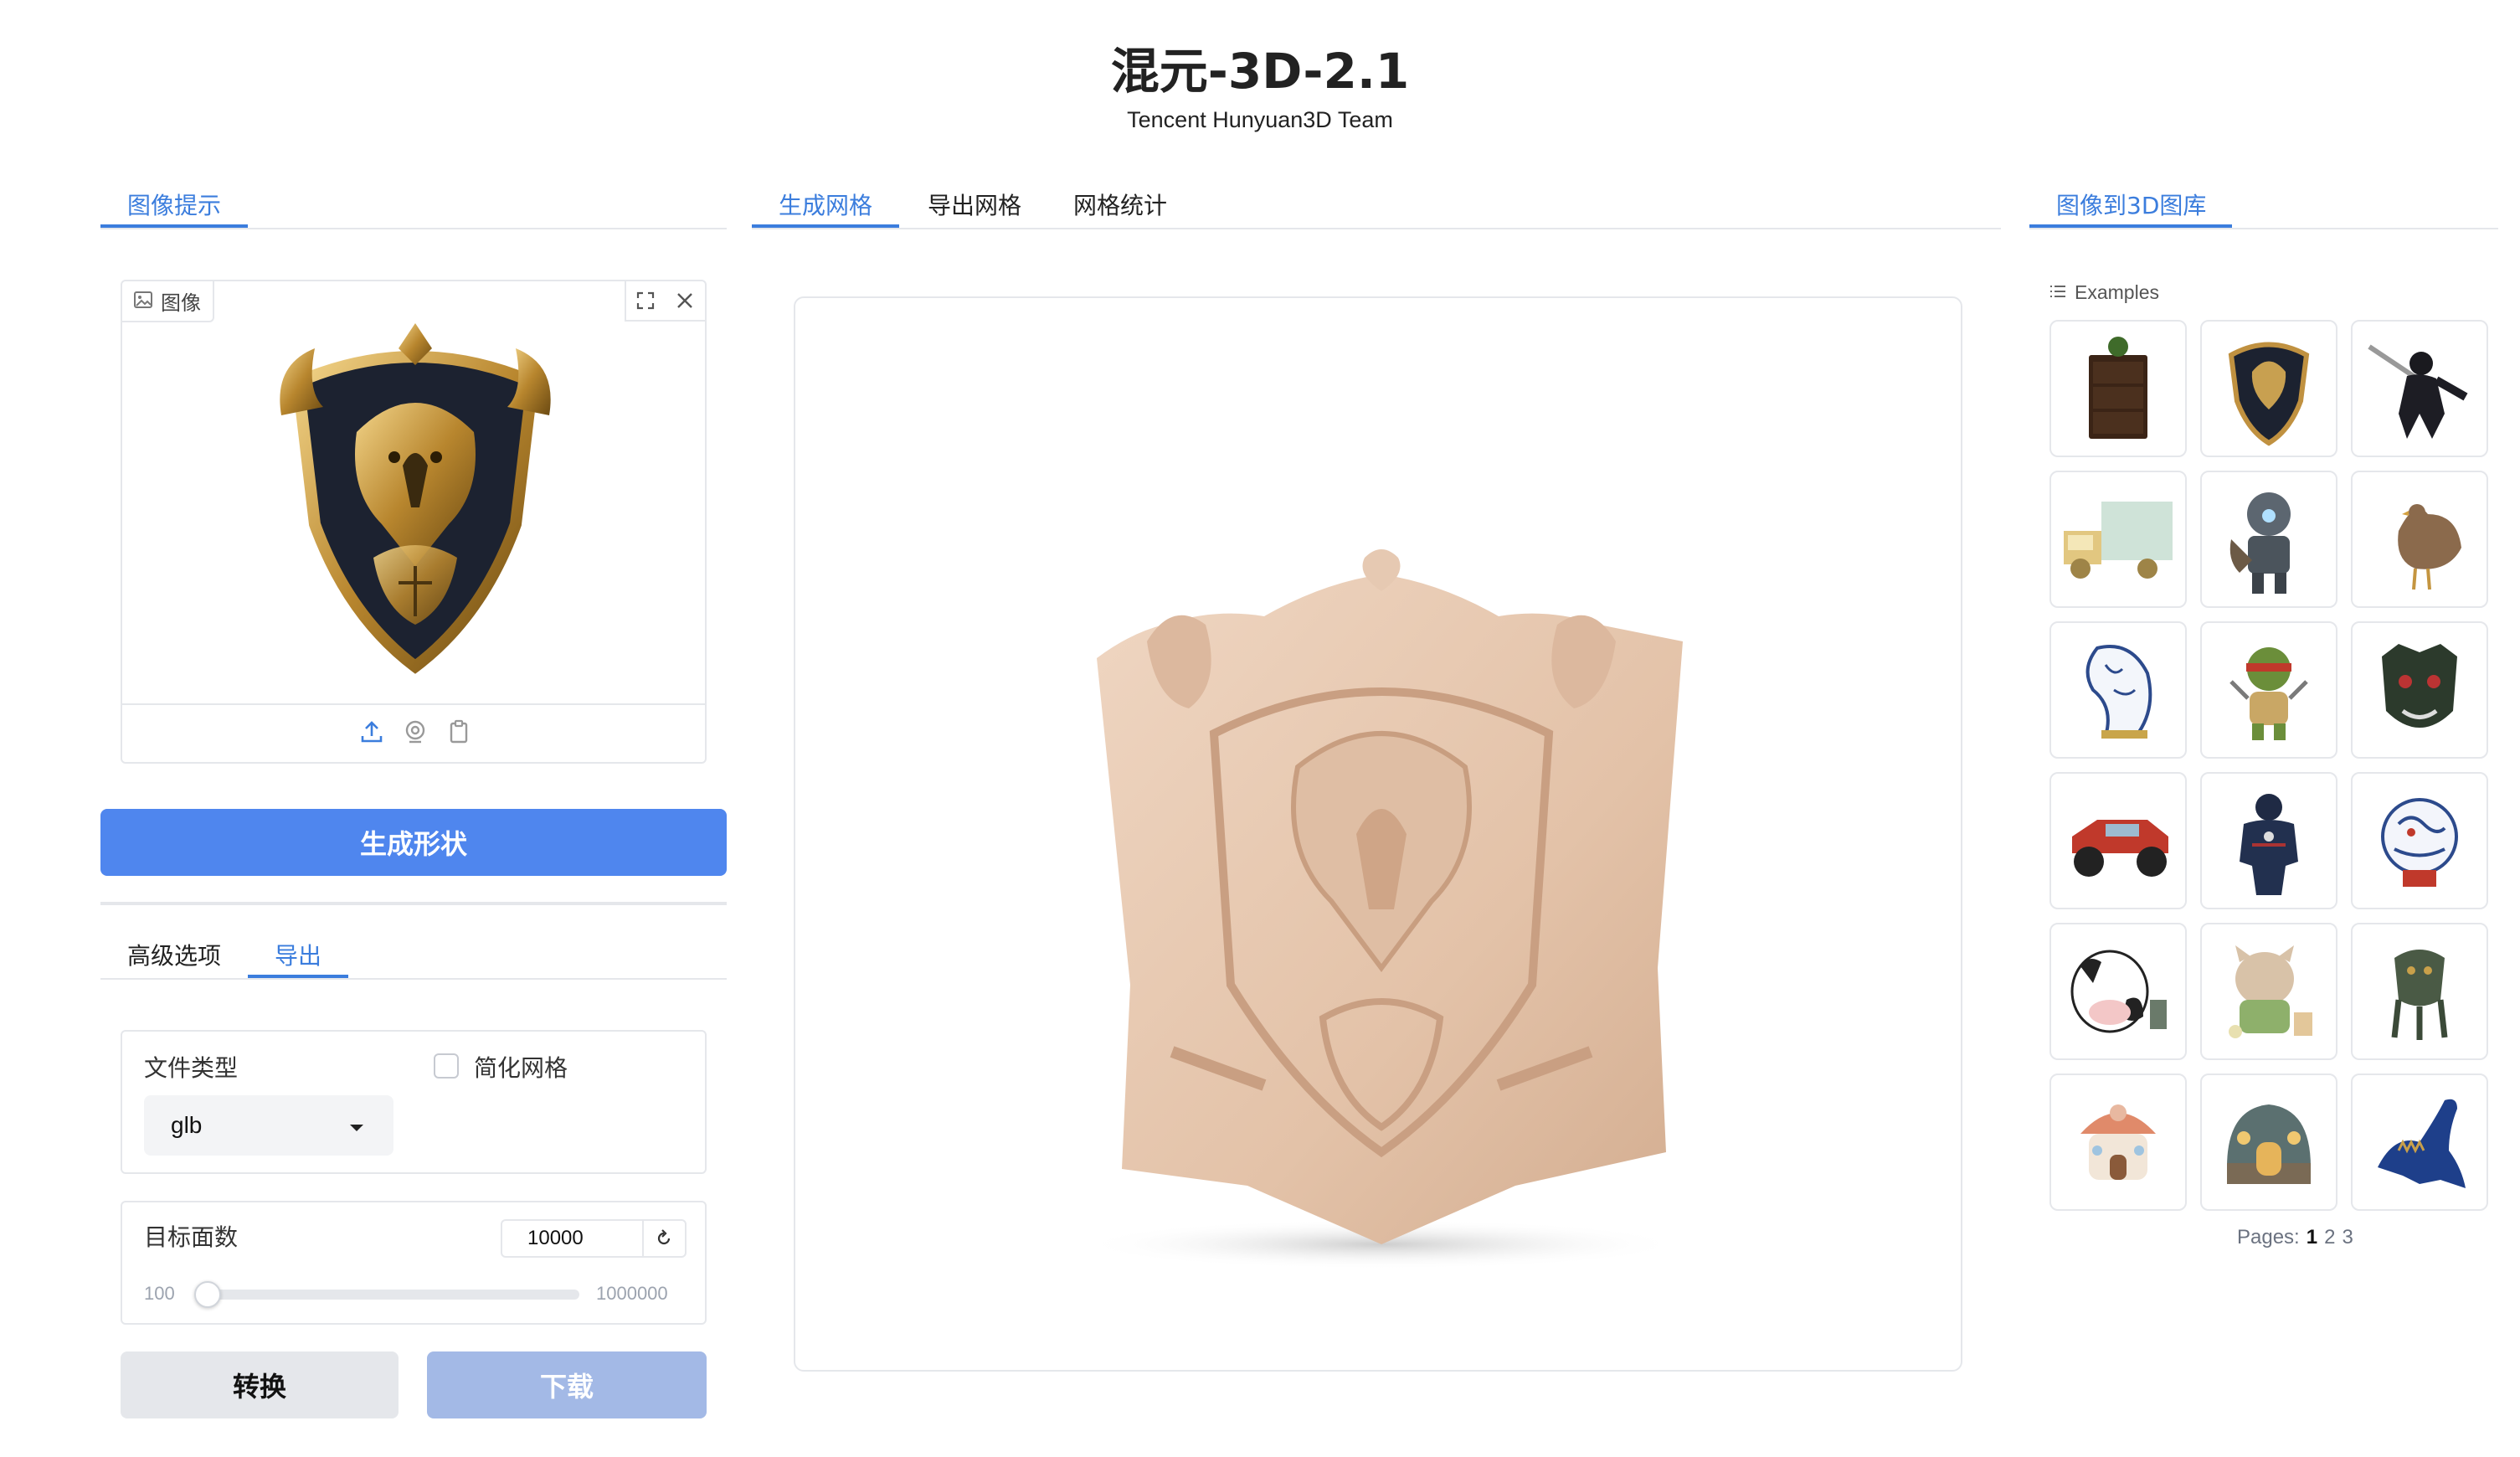 The image size is (2520, 1457). Describe the element at coordinates (413, 842) in the screenshot. I see `generate-shape-button: 生成形状` at that location.